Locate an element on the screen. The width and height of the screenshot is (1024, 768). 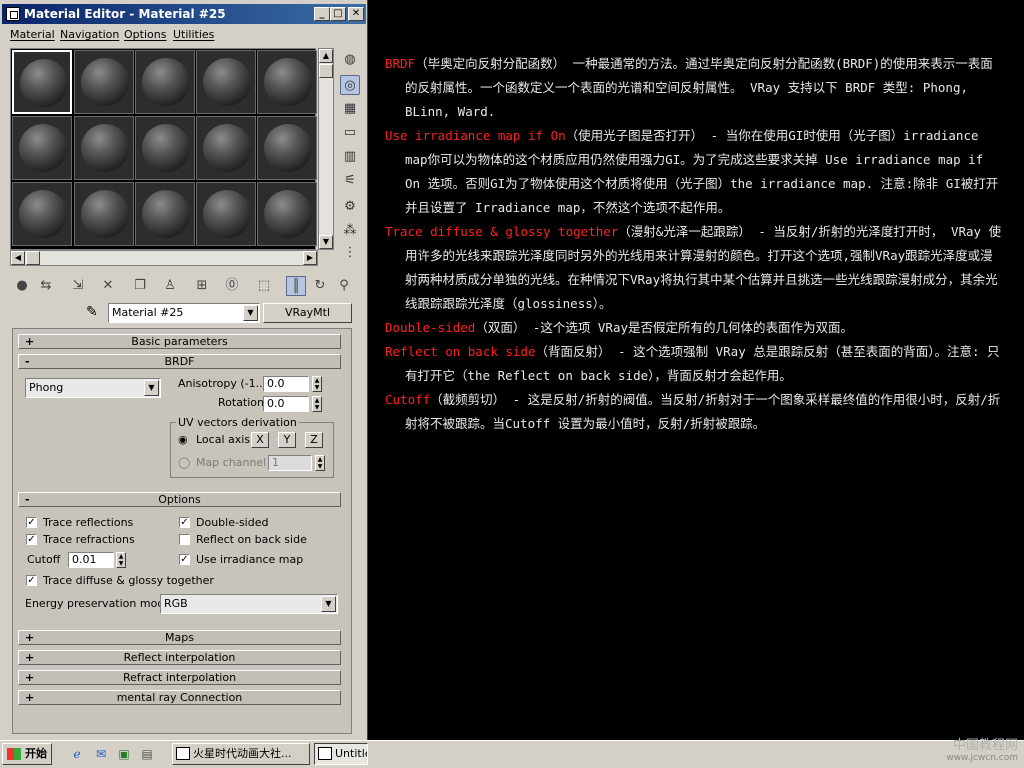
trace-diffuse-glossy-checkbox: ✓ is located at coordinates (31, 580).